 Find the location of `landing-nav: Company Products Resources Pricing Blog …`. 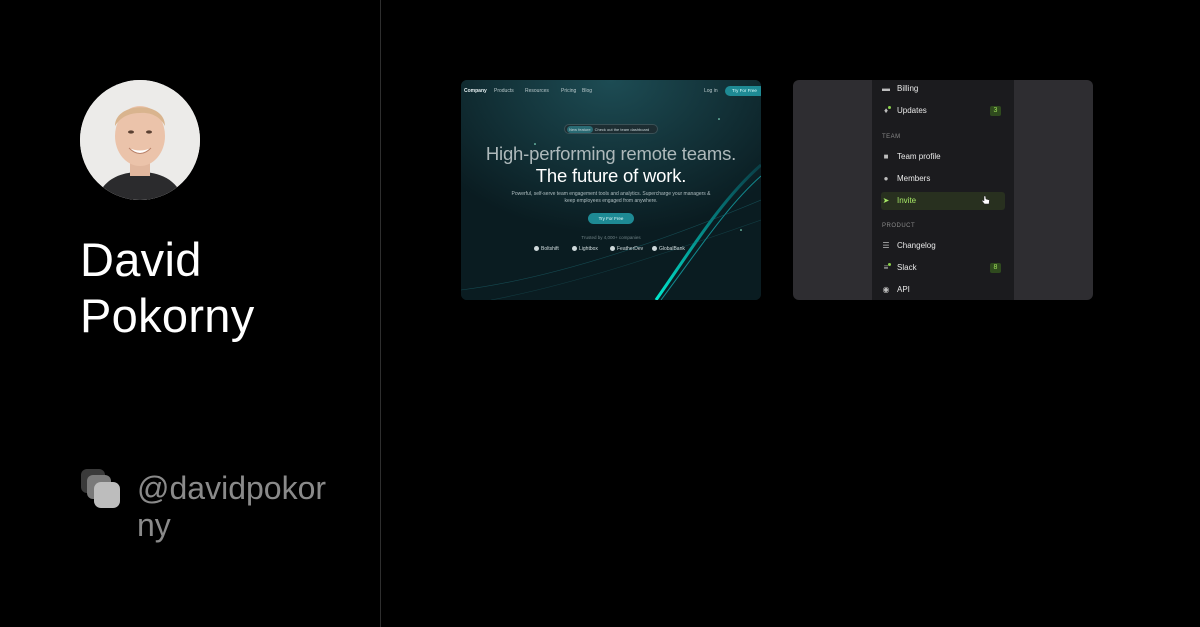

landing-nav: Company Products Resources Pricing Blog … is located at coordinates (611, 91).